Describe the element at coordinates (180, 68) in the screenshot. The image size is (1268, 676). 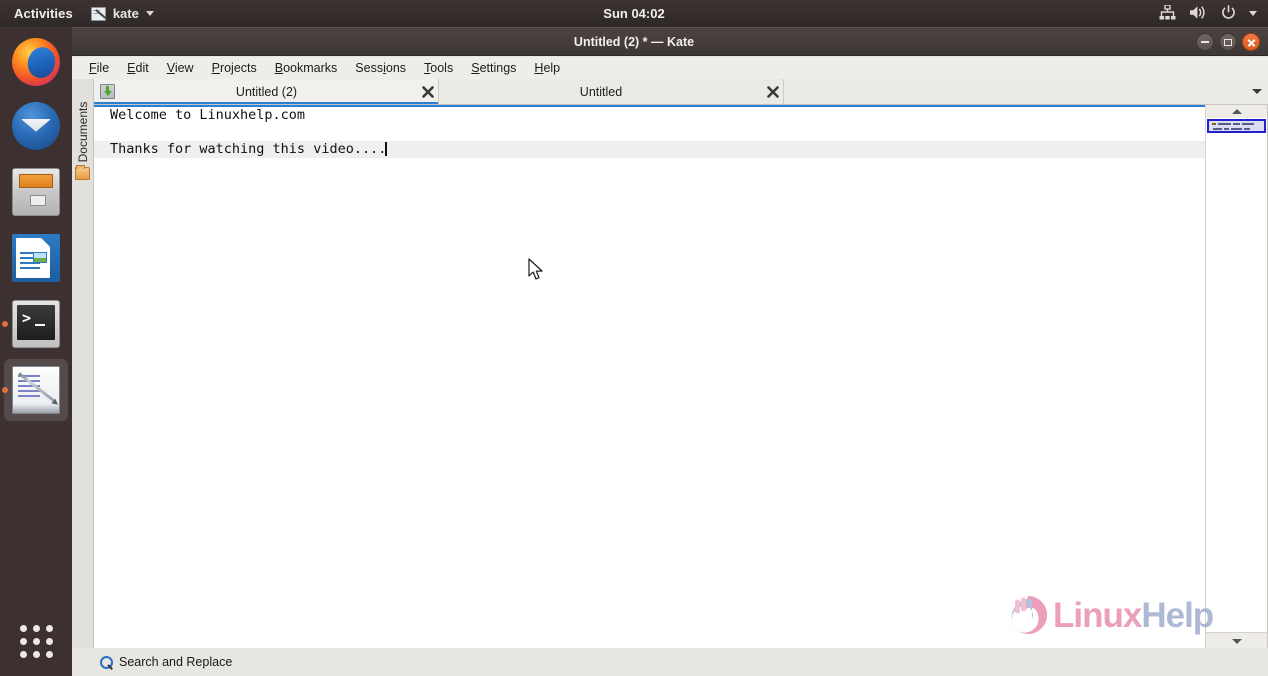
I see `menu-view: View` at that location.